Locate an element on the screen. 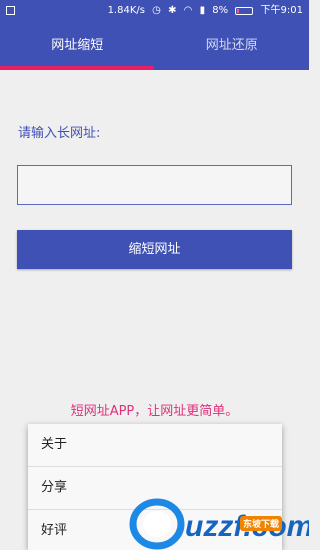 The height and width of the screenshot is (550, 320). status-bar: 1.84K/s ◷ ✱ ◠ ▮ 8% 下午9:01 is located at coordinates (154, 11).